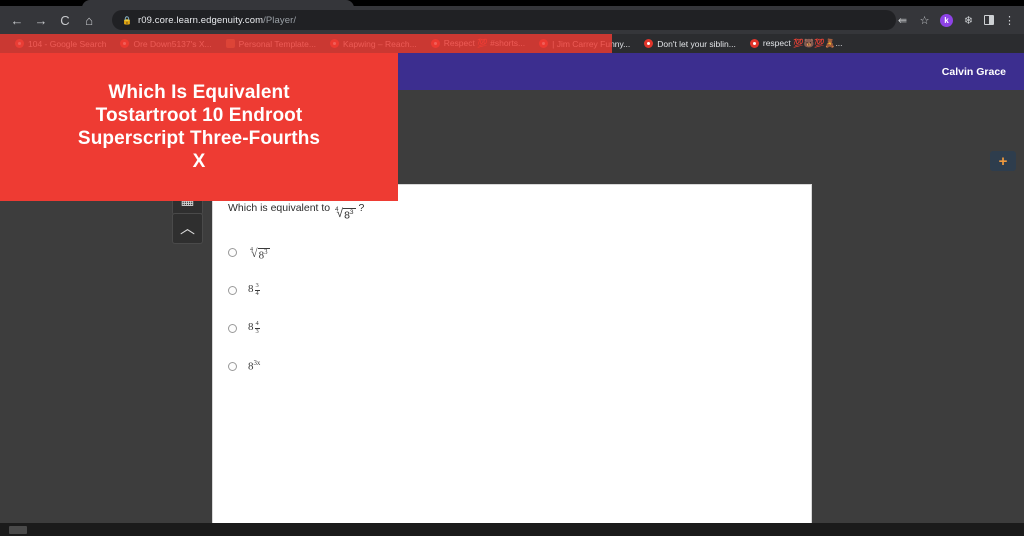 This screenshot has width=1024, height=536. I want to click on question-text: Which is equivalent to 4 √ 83 ?, so click(296, 212).